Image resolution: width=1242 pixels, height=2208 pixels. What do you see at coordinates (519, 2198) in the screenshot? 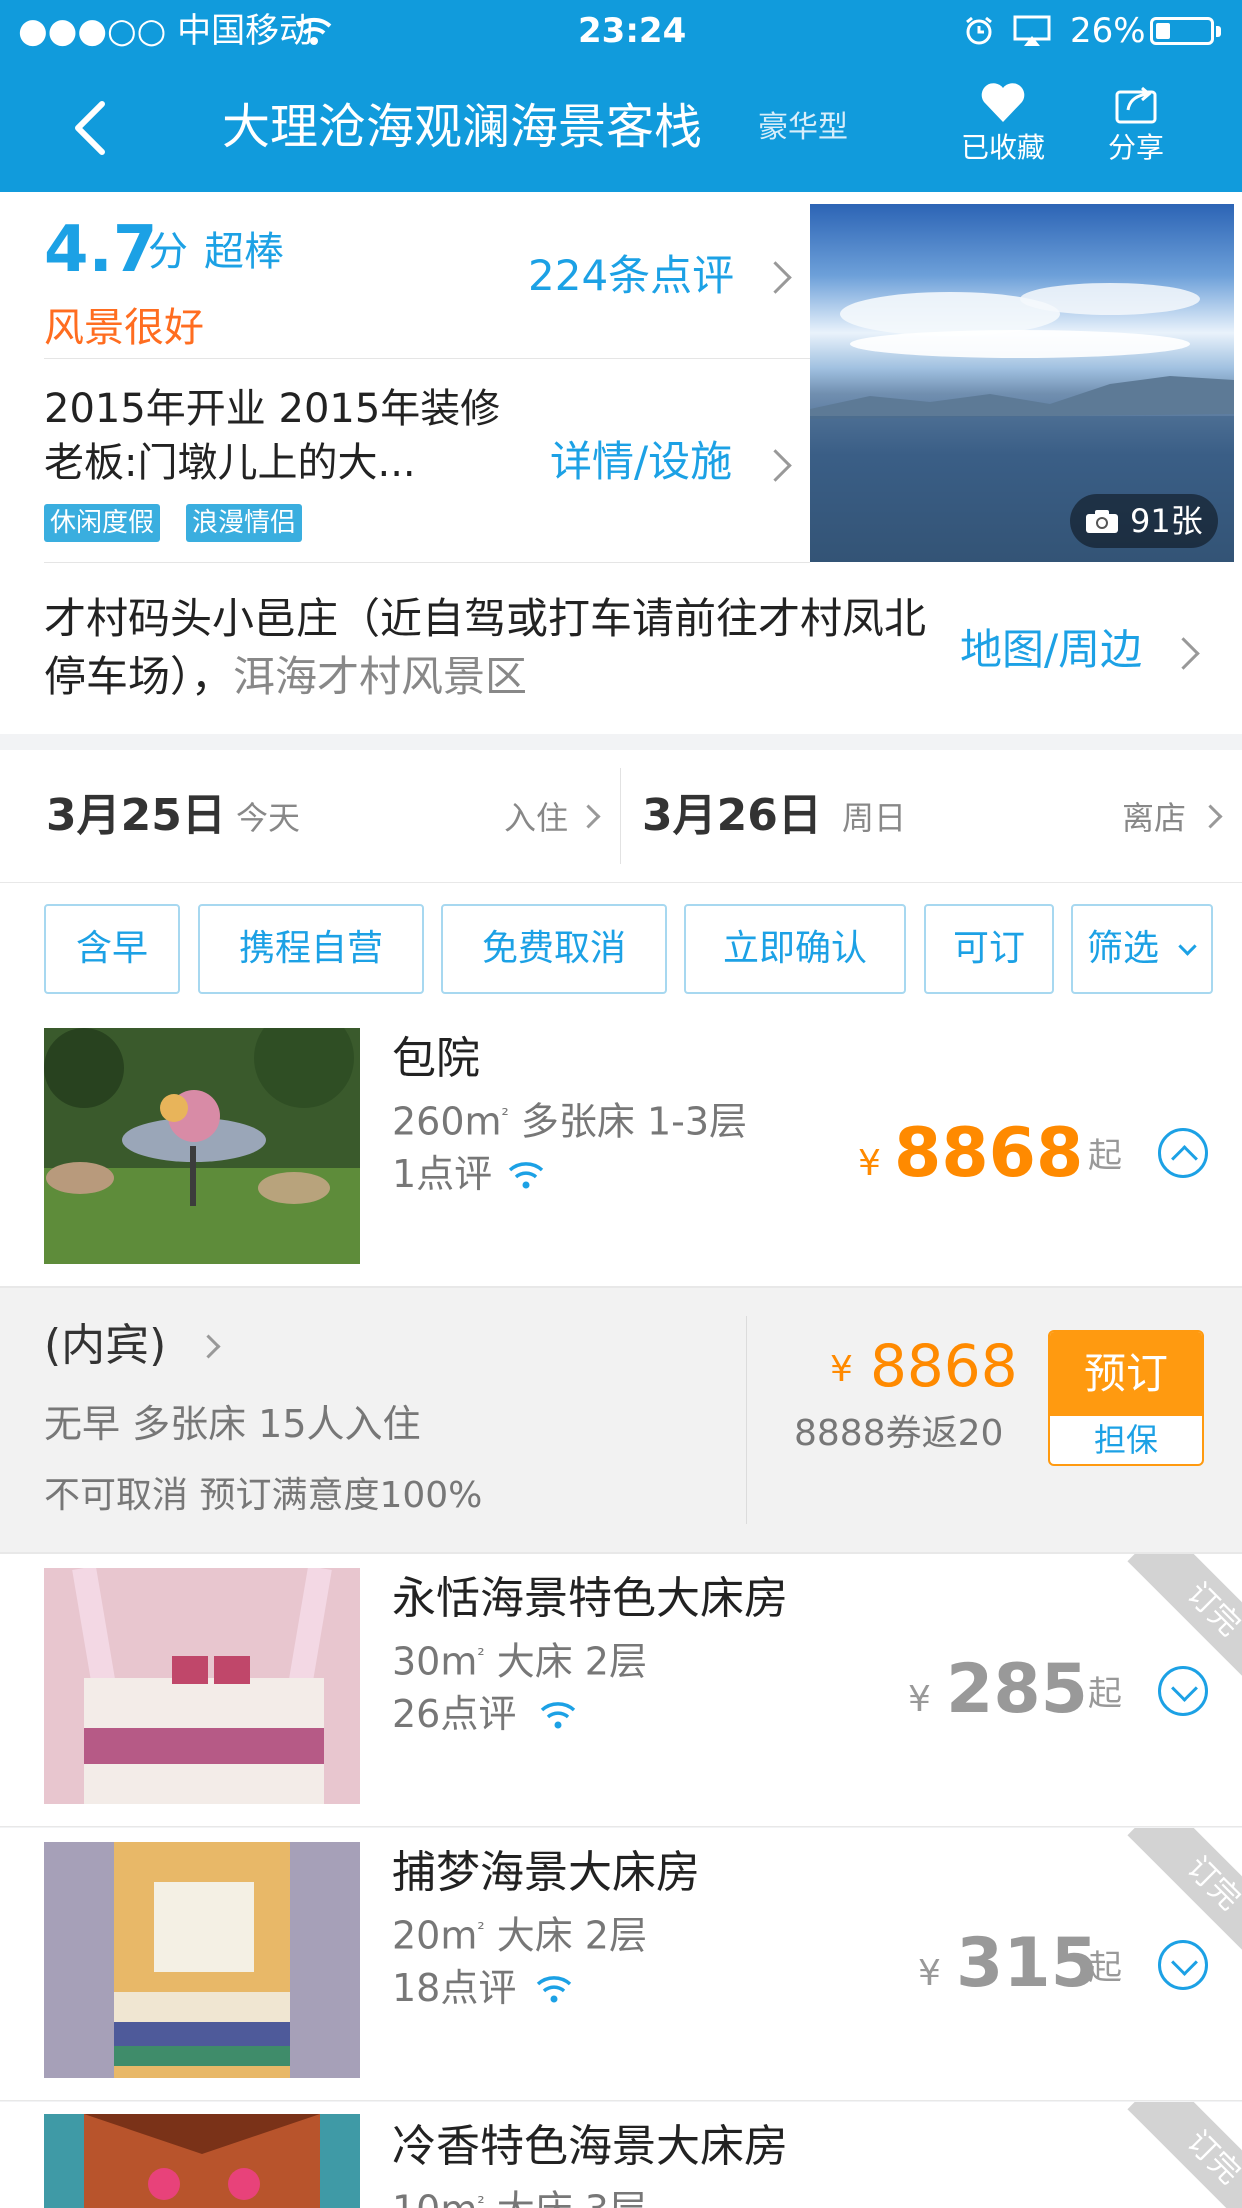
I see `room-spec: 10m² 大床 3层` at bounding box center [519, 2198].